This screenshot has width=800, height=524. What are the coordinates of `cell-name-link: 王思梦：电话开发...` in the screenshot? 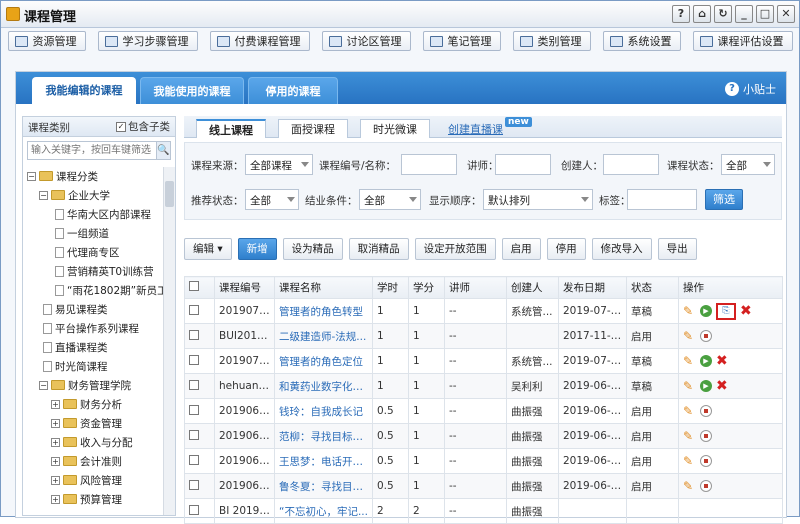 It's located at (323, 461).